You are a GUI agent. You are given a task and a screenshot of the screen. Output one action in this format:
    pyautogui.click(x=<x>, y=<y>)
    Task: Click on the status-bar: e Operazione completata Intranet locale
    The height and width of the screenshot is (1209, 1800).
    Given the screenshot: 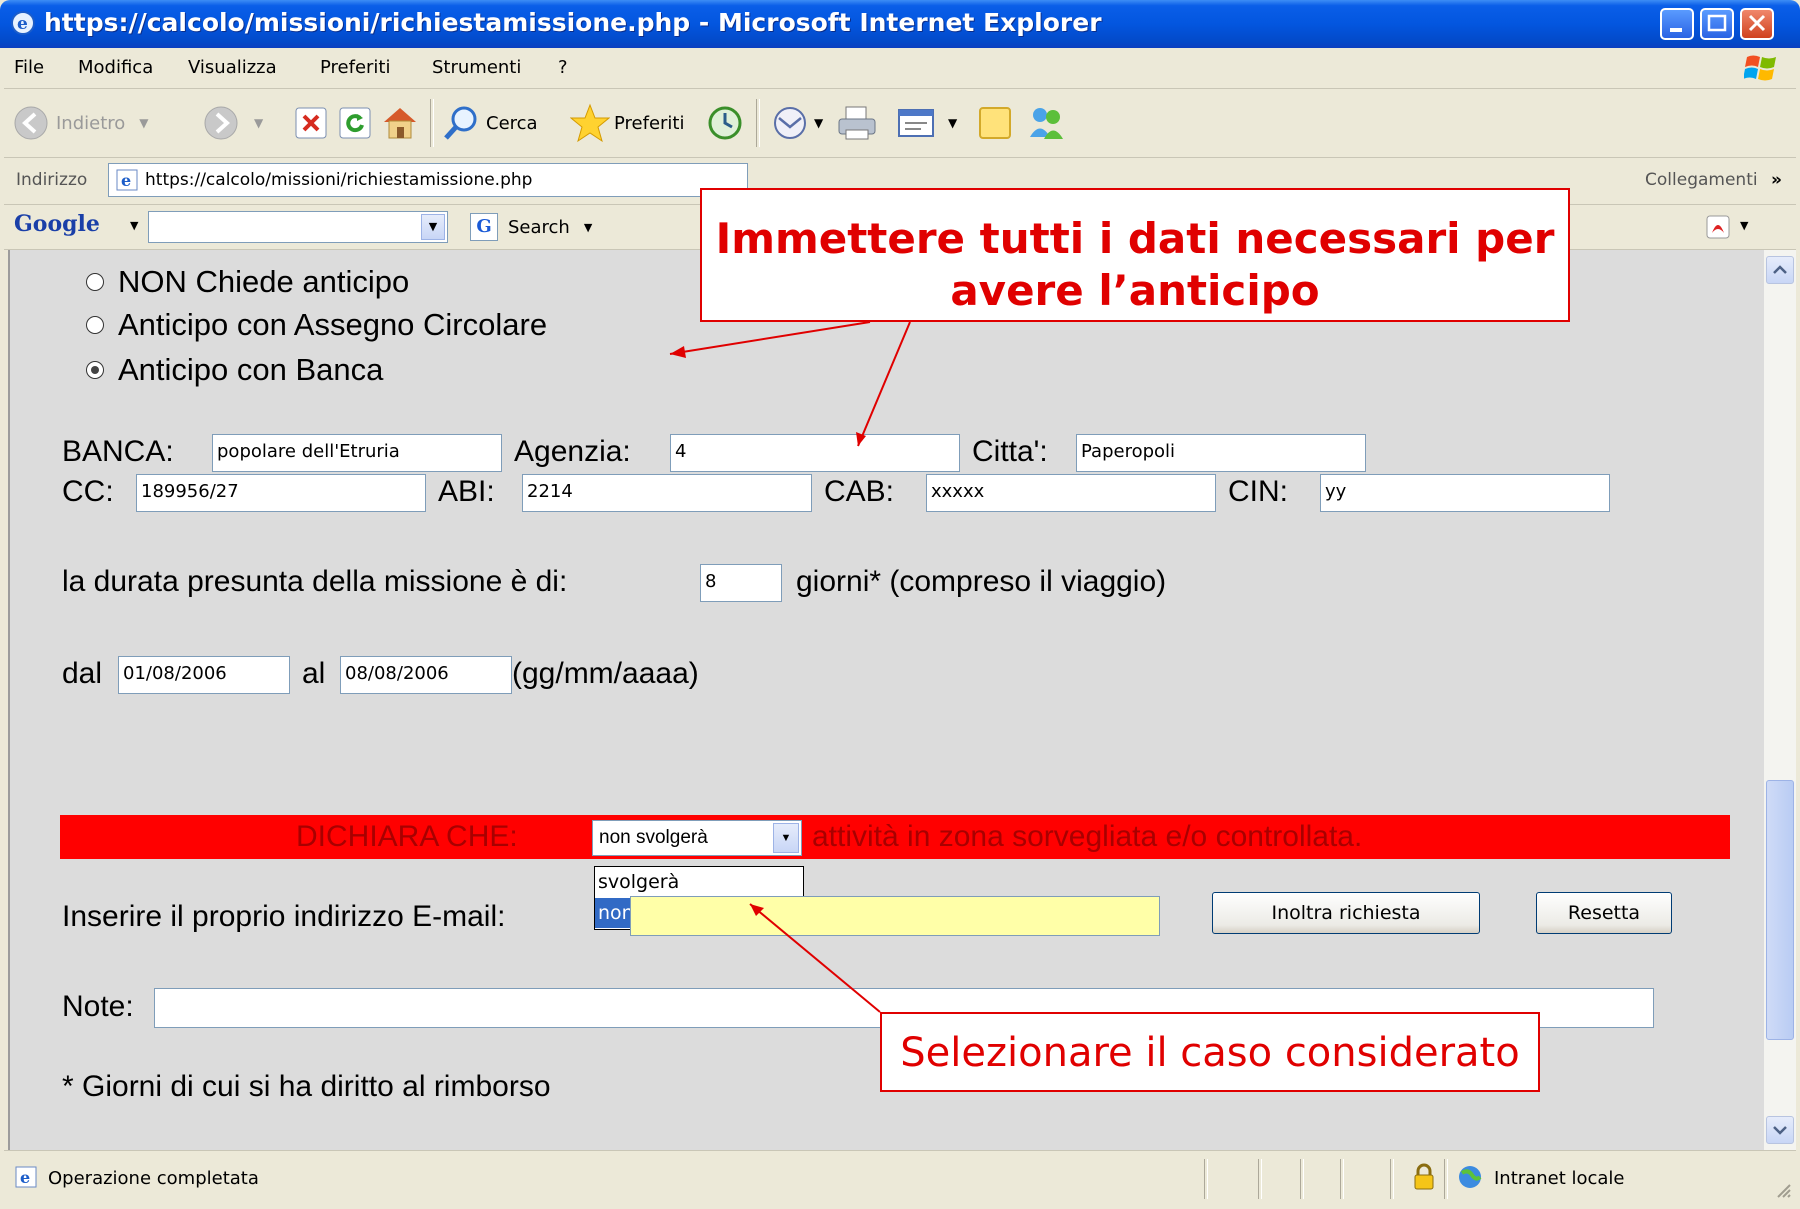 What is the action you would take?
    pyautogui.click(x=900, y=1178)
    